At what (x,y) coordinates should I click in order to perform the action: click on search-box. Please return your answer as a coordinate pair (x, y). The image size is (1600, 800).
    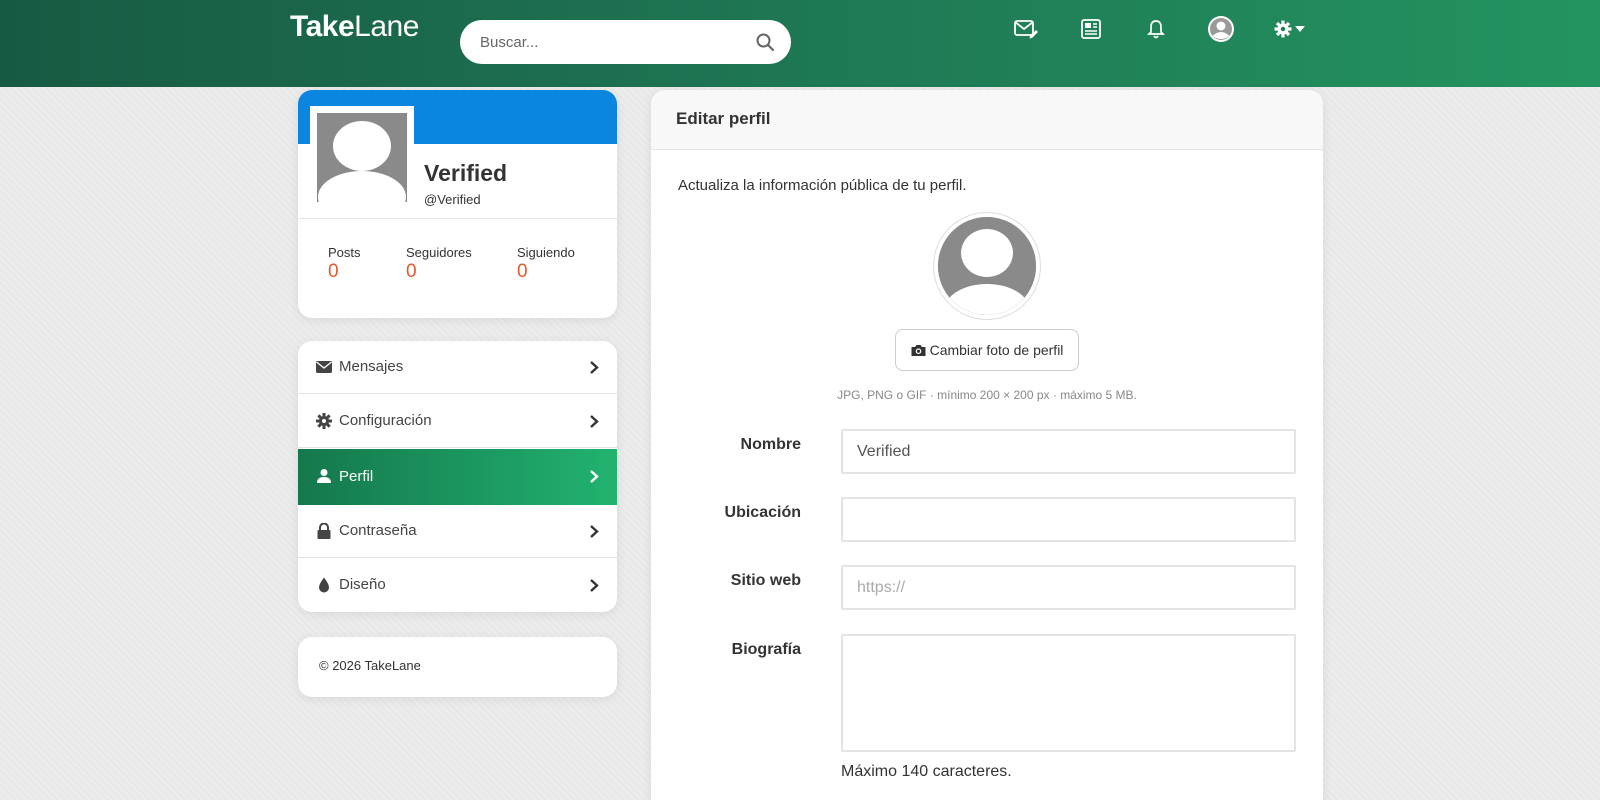
    Looking at the image, I should click on (625, 42).